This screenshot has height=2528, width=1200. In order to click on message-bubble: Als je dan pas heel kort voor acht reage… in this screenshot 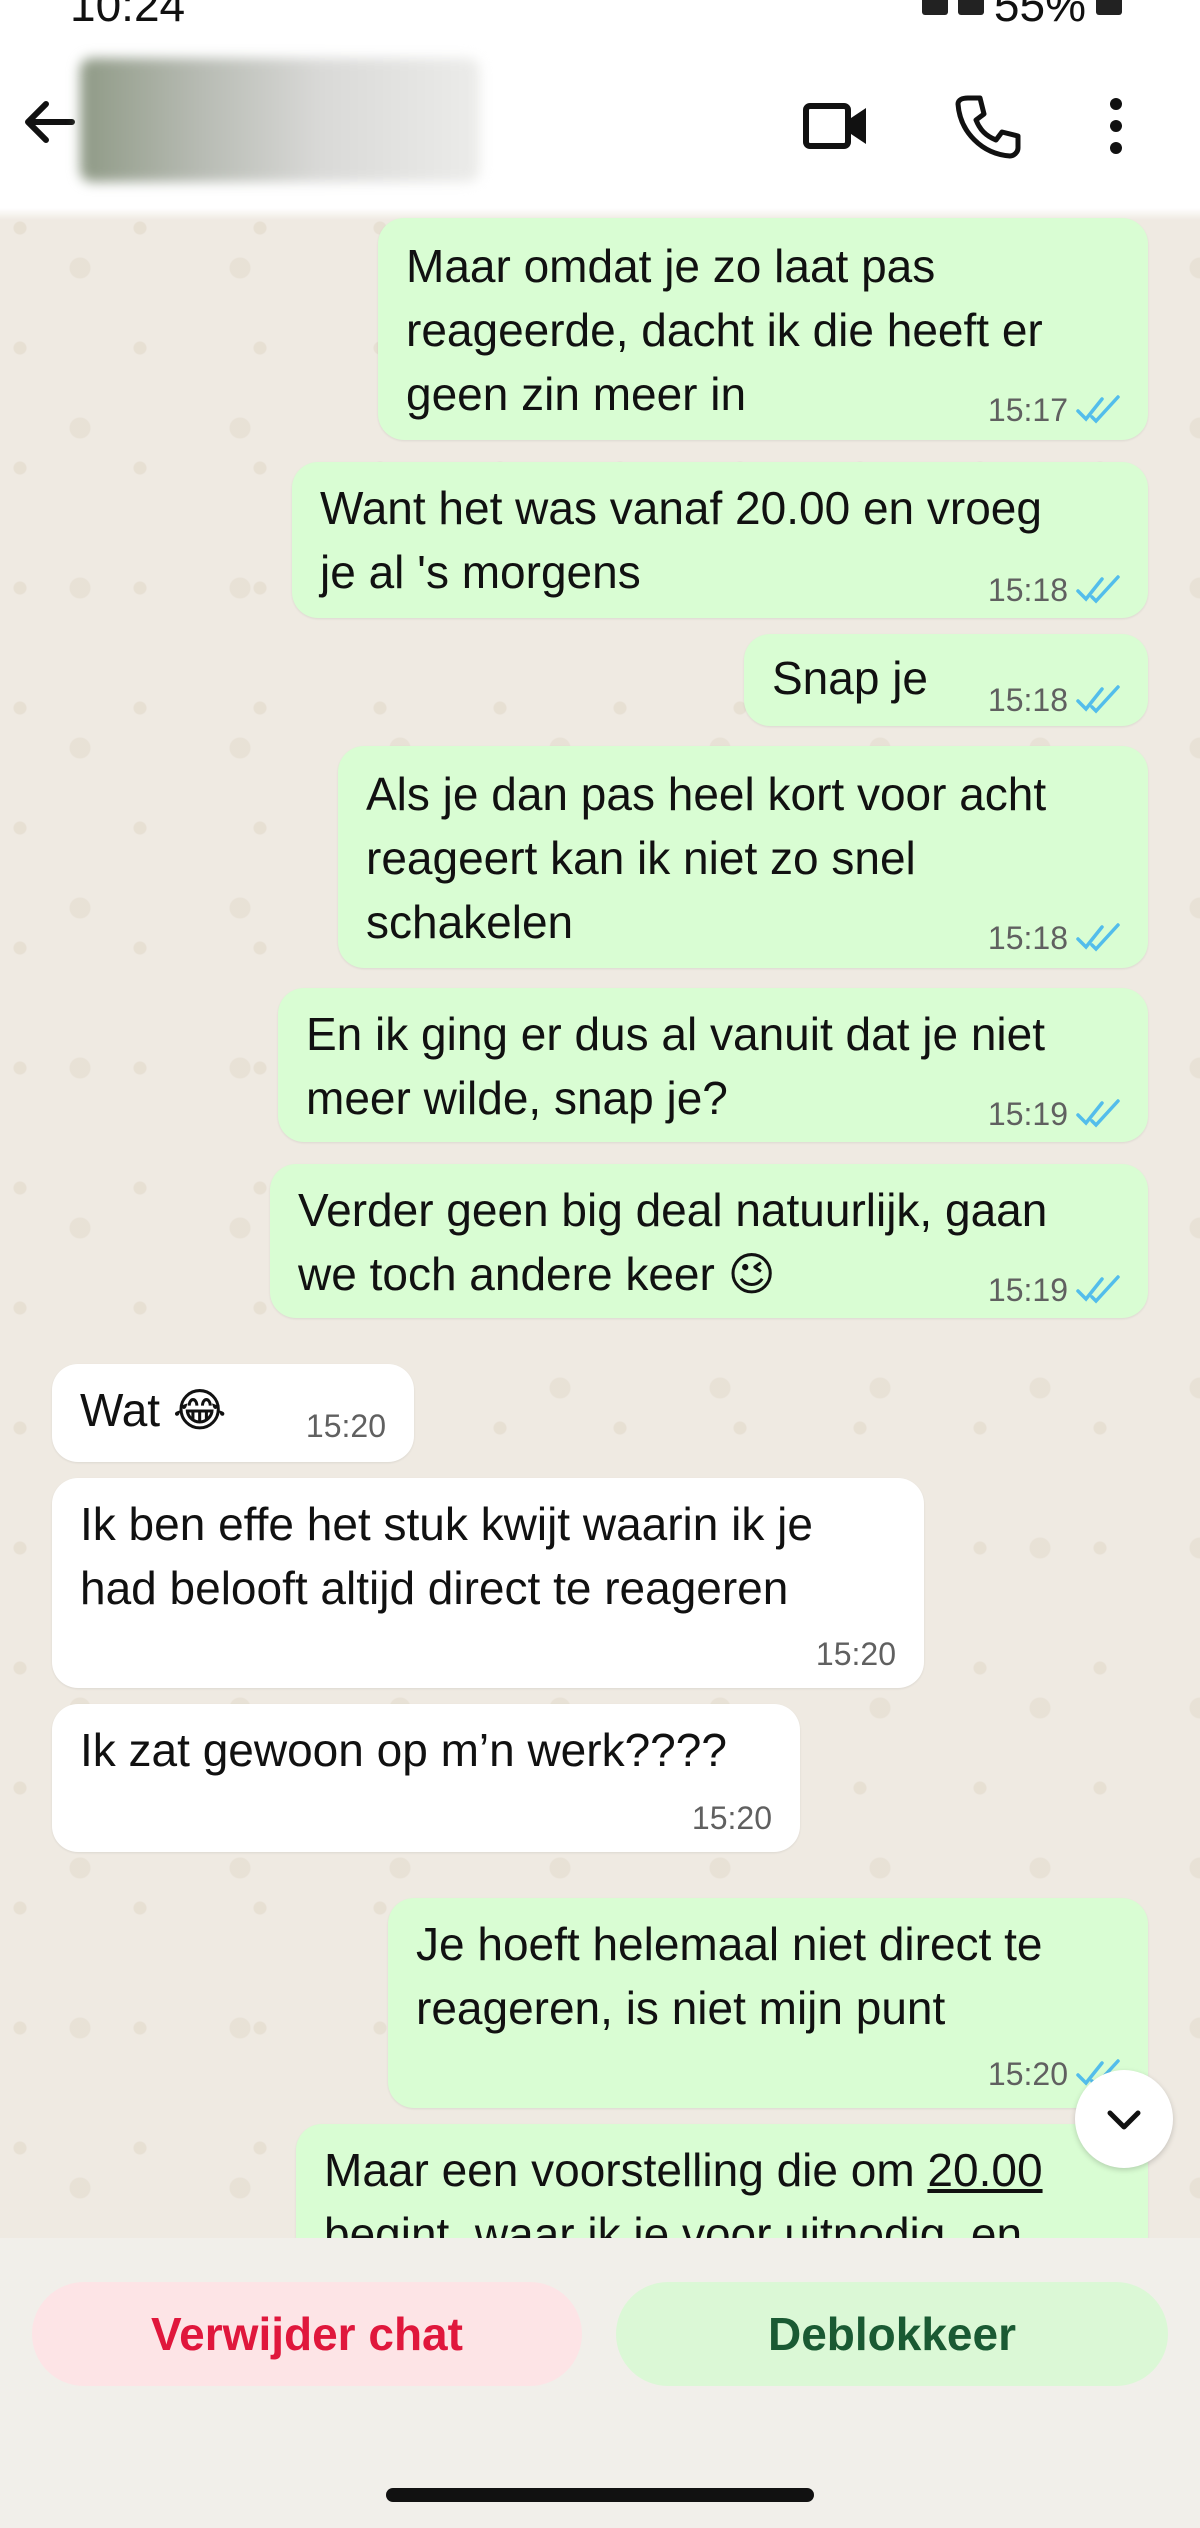, I will do `click(743, 857)`.